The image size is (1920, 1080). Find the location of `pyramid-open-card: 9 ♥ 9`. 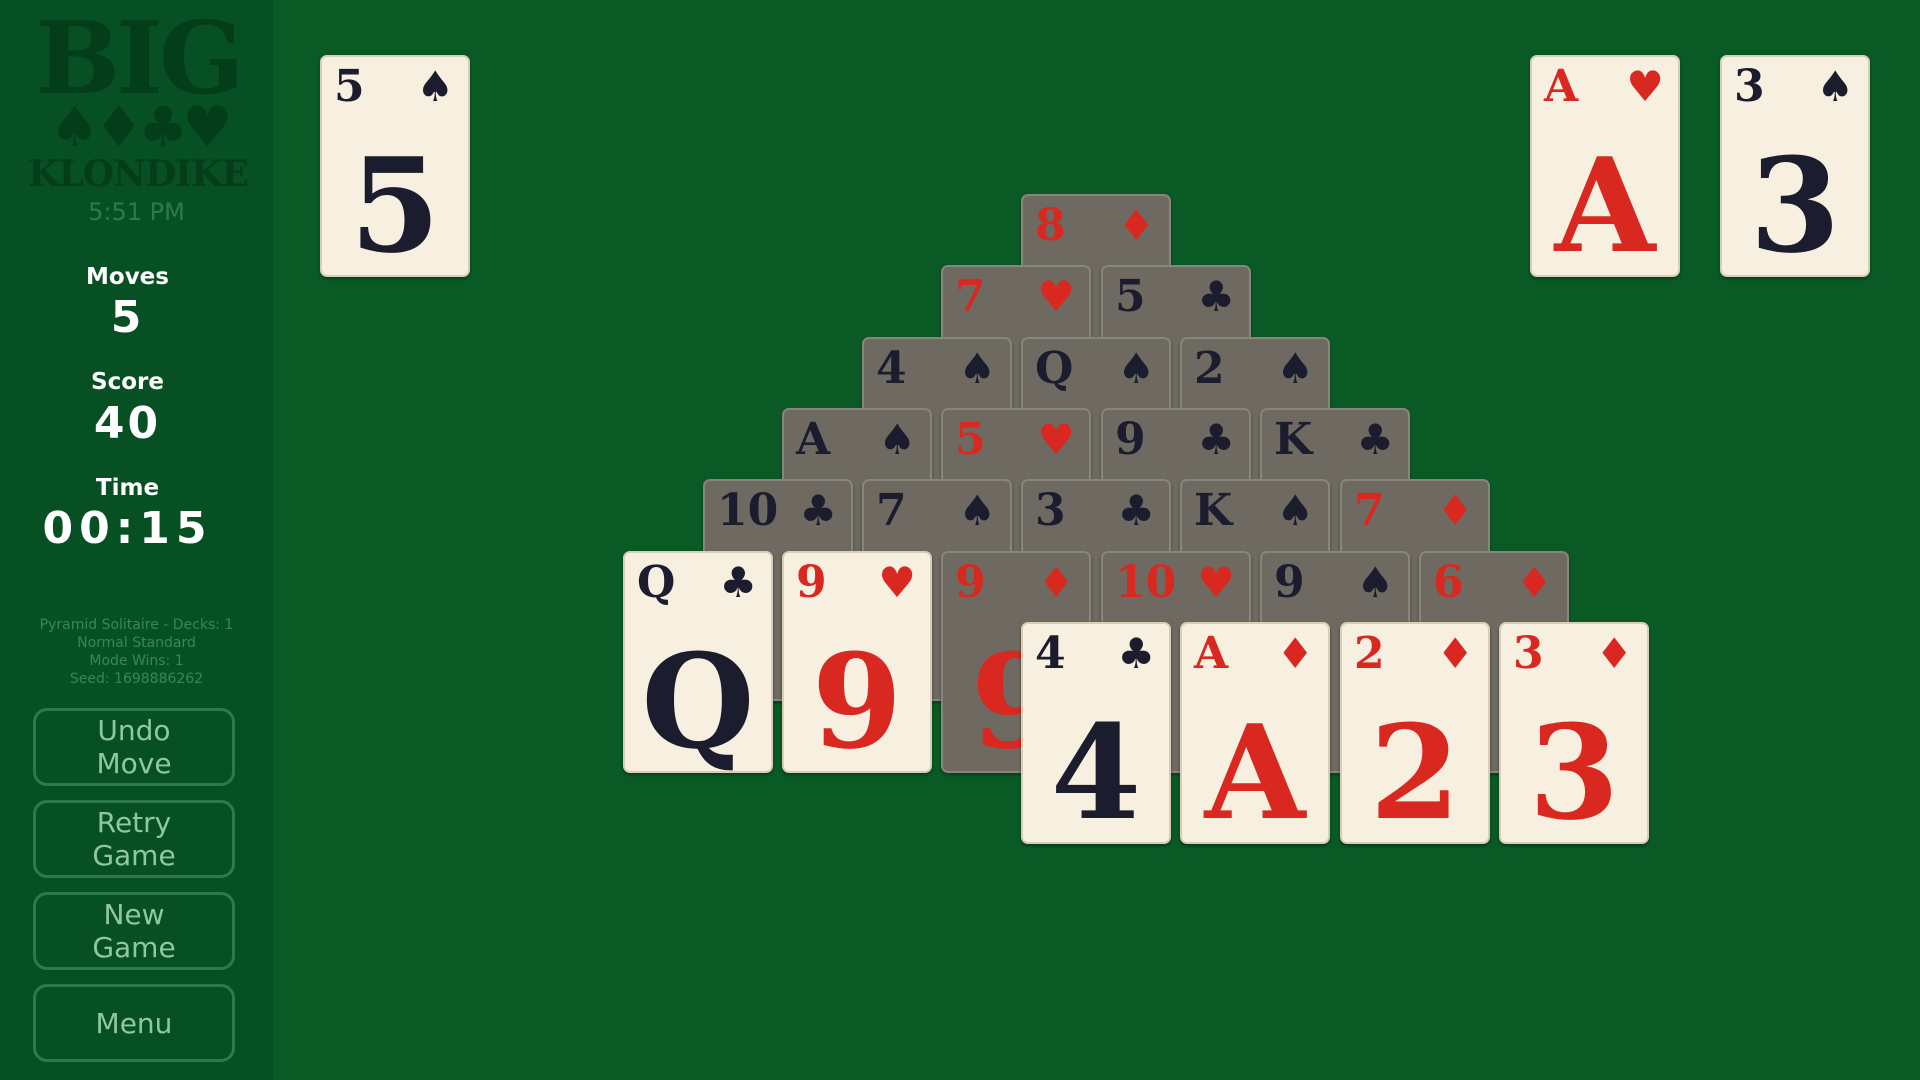

pyramid-open-card: 9 ♥ 9 is located at coordinates (857, 662).